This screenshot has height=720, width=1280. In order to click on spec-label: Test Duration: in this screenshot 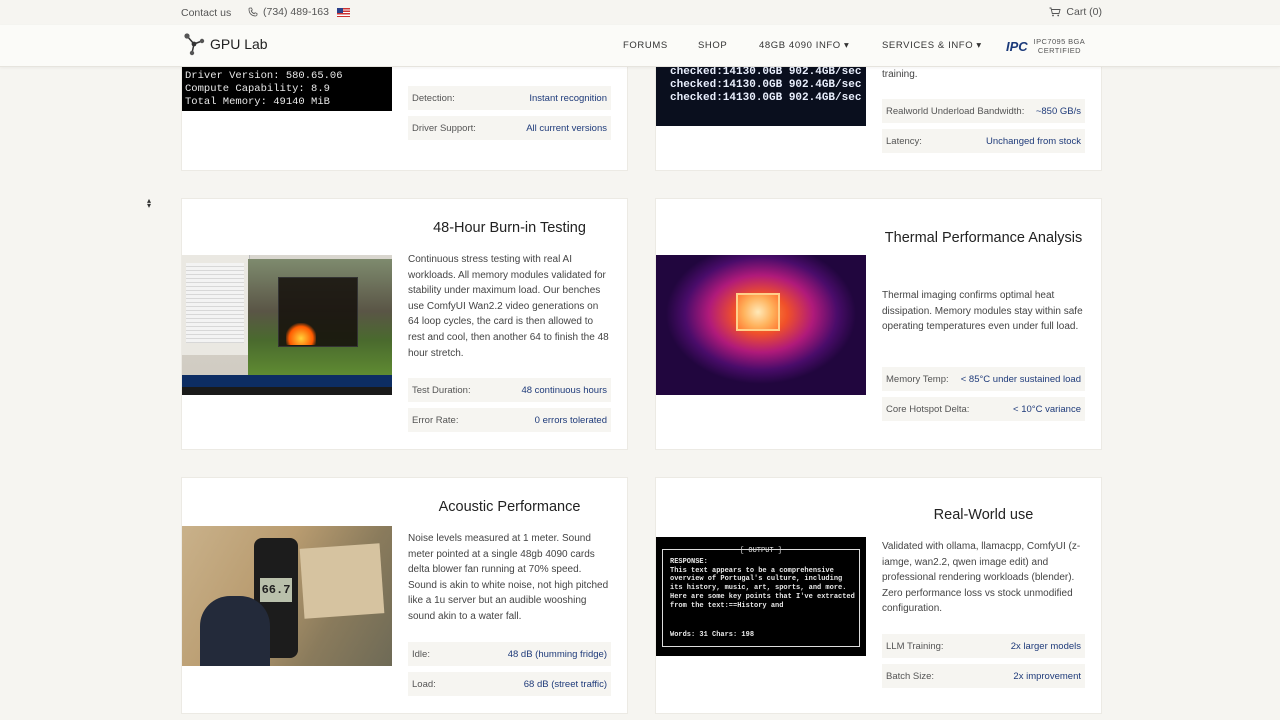, I will do `click(441, 390)`.